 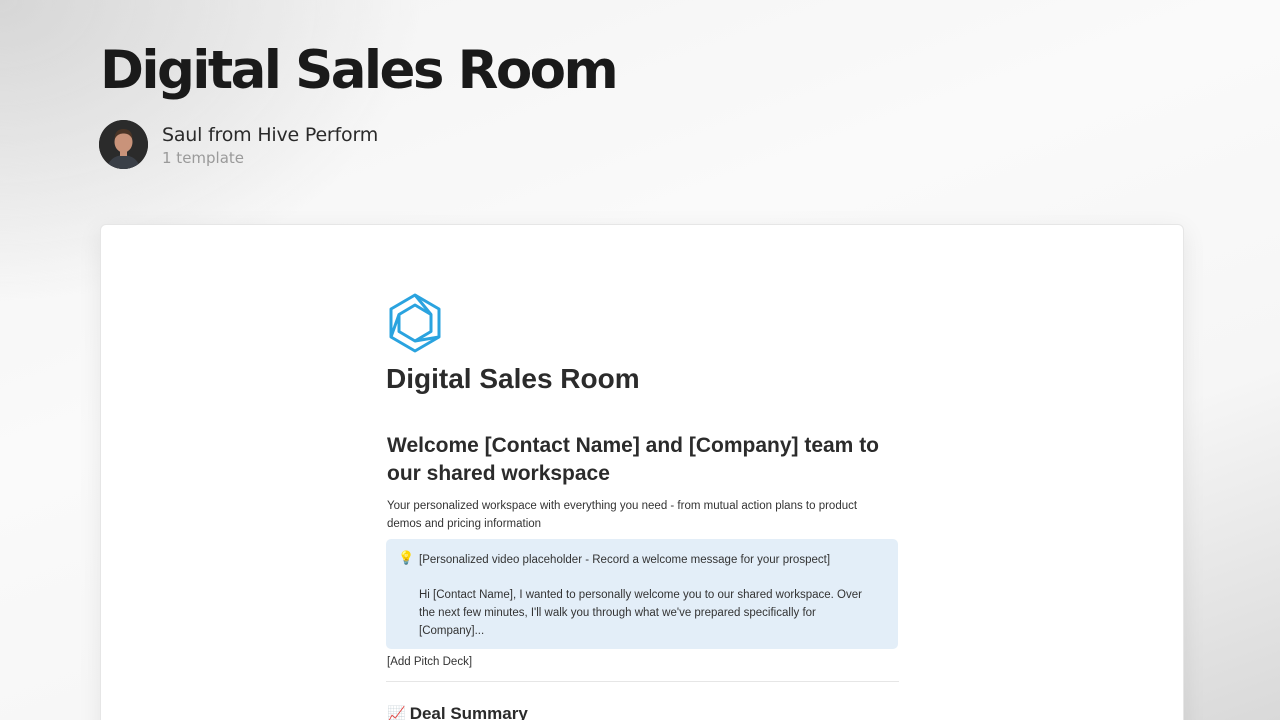 What do you see at coordinates (430, 662) in the screenshot?
I see `pitch-deck-placeholder: [Add Pitch Deck]` at bounding box center [430, 662].